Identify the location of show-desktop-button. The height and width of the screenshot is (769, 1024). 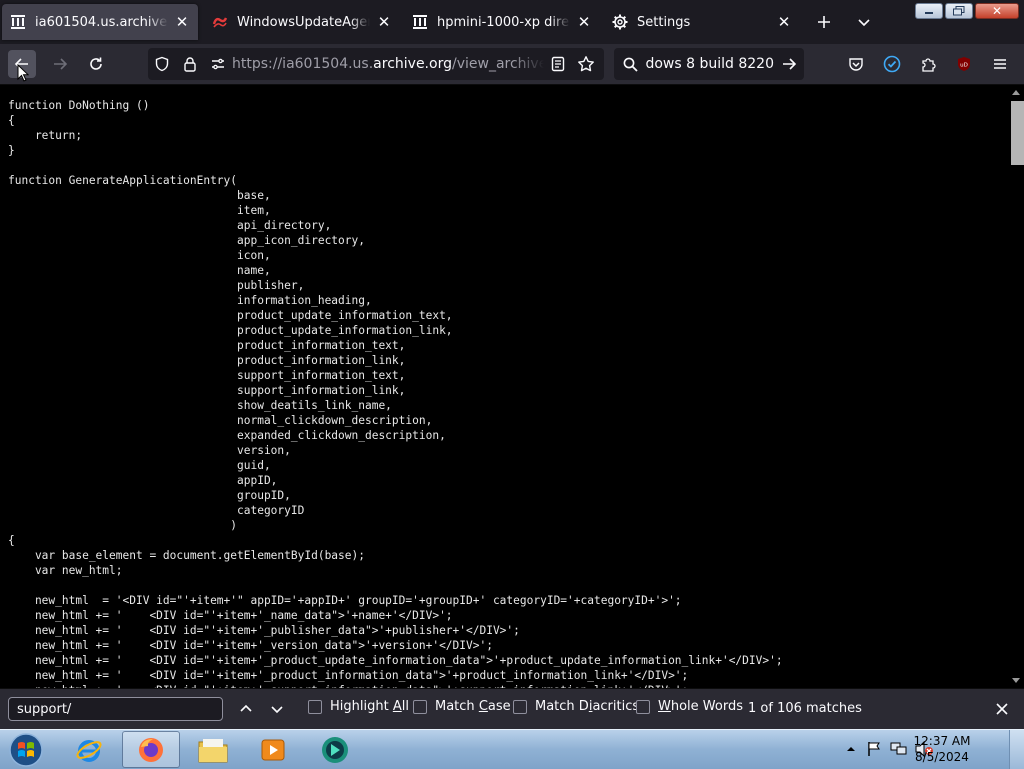
(1016, 749).